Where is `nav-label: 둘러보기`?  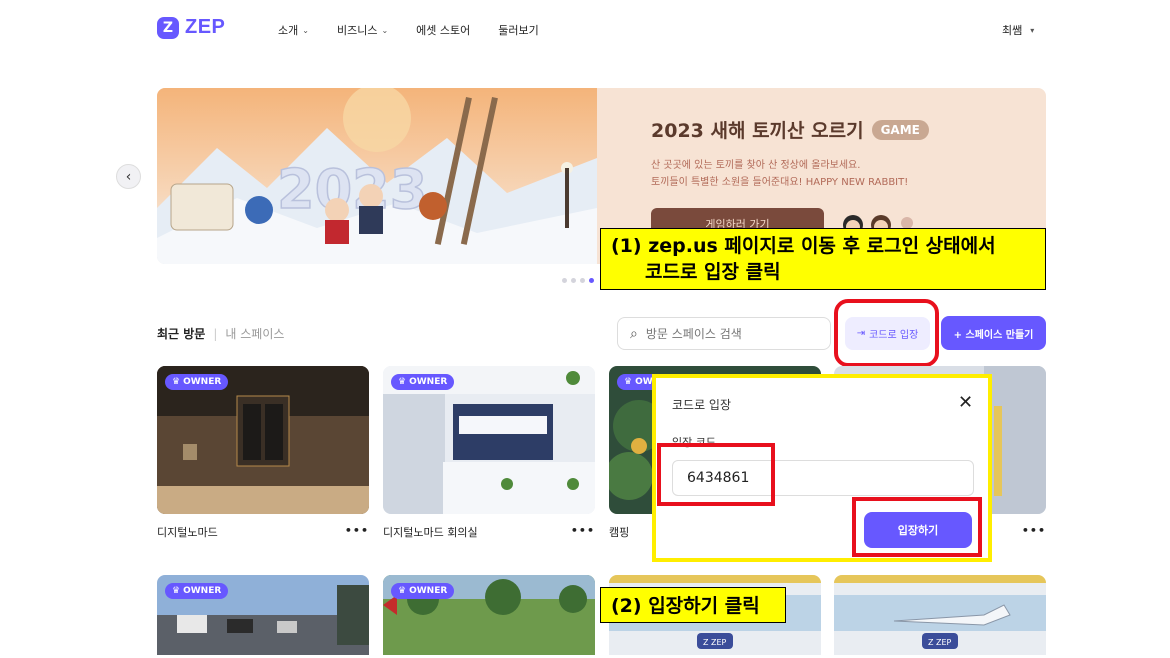
nav-label: 둘러보기 is located at coordinates (518, 30).